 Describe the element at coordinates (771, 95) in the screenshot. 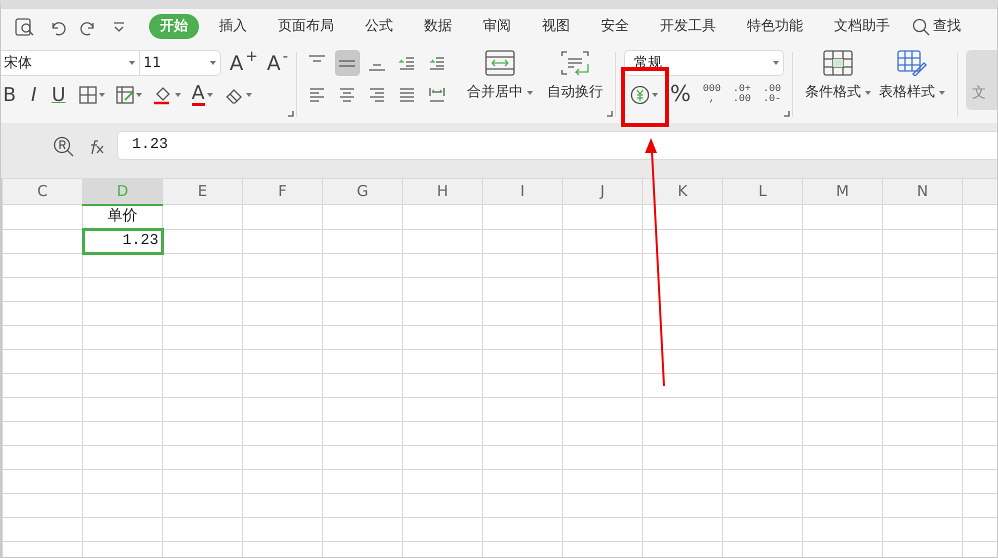

I see `decrease-decimal-button: .00 .0-` at that location.